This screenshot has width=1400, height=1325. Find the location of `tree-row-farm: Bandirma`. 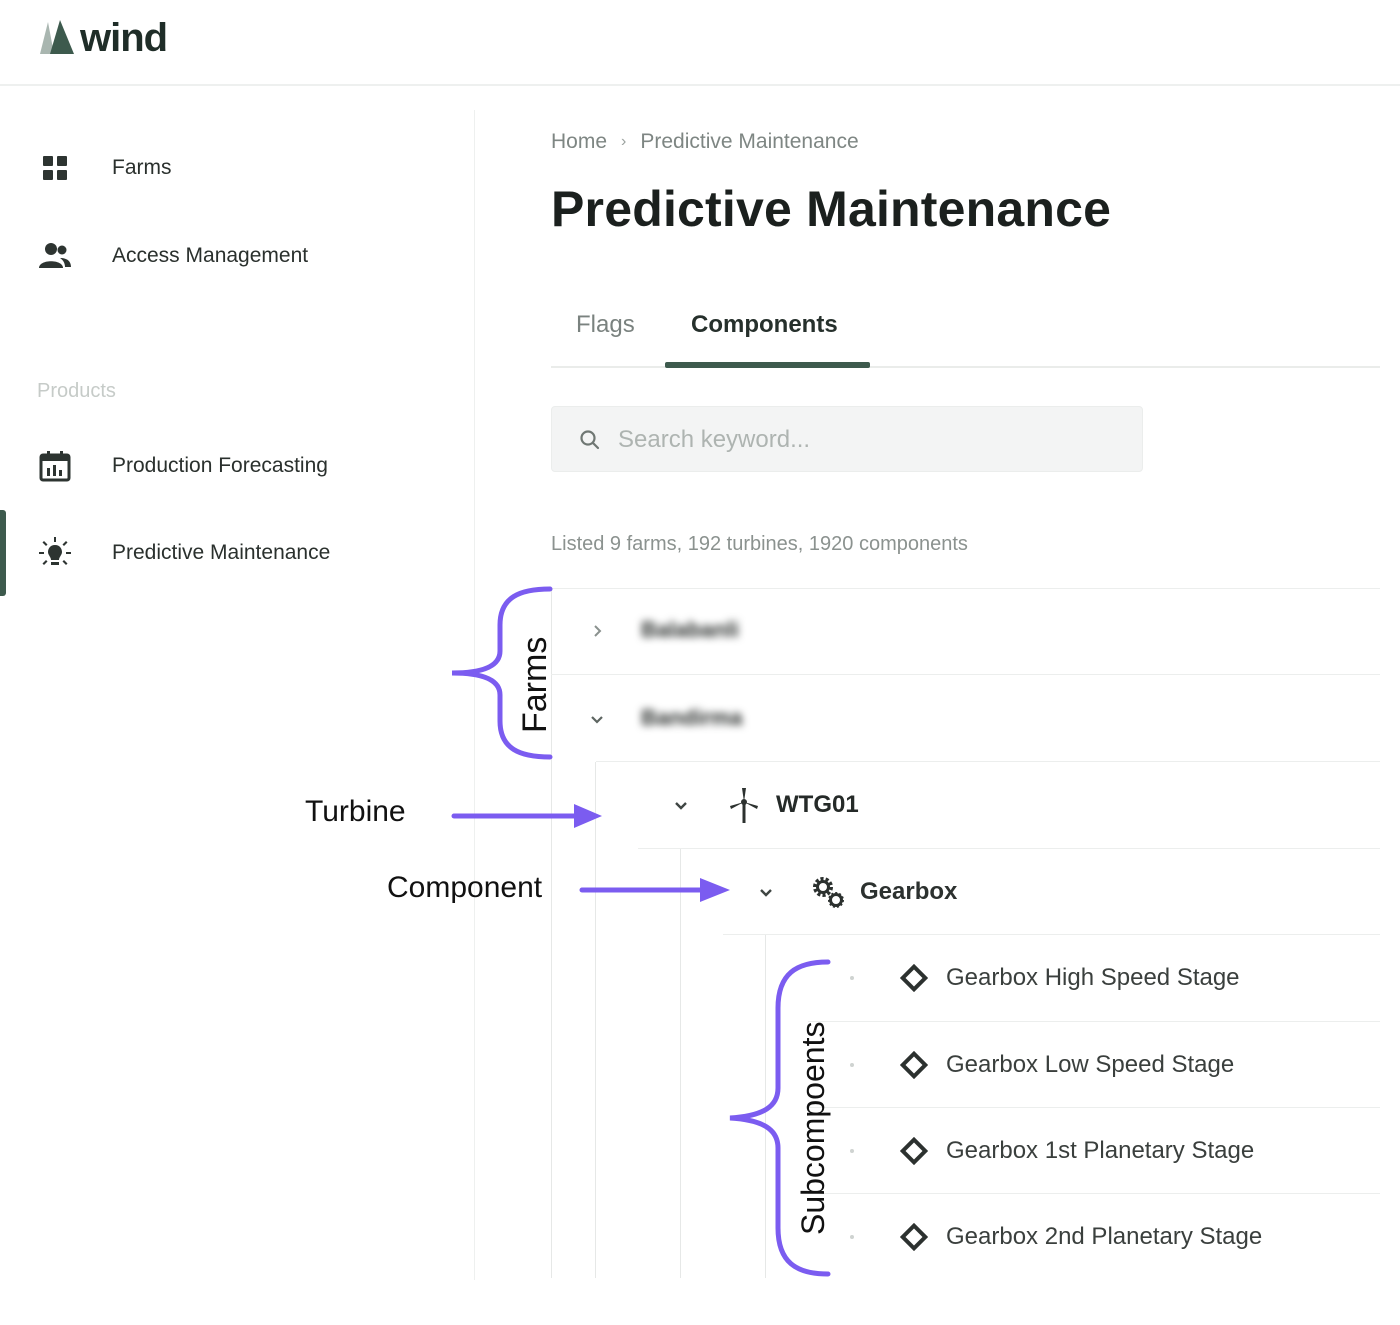

tree-row-farm: Bandirma is located at coordinates (965, 718).